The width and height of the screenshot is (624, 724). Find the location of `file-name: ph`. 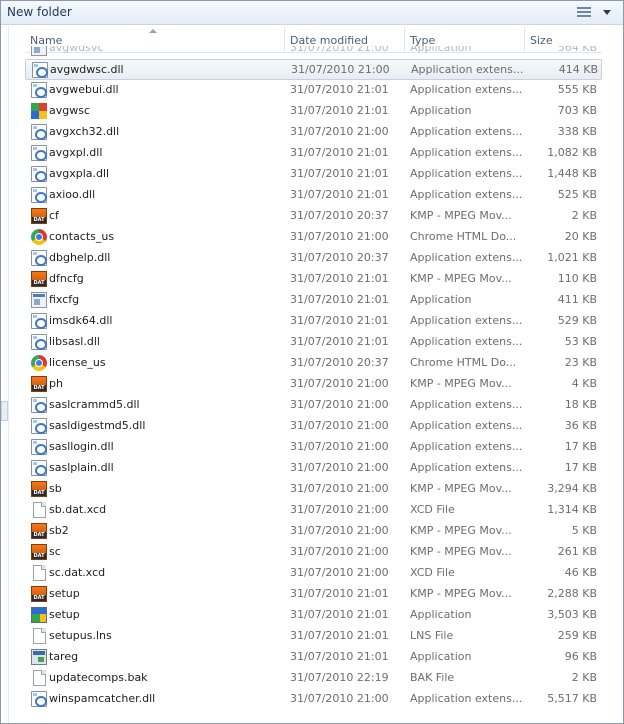

file-name: ph is located at coordinates (56, 383).